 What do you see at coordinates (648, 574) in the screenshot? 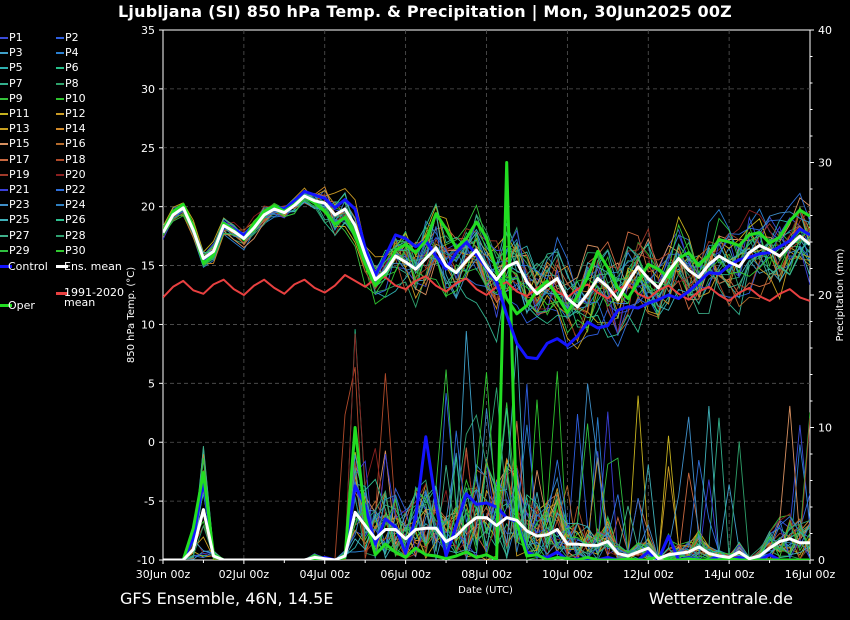
I see `x-tick-label: 12Jul 00z` at bounding box center [648, 574].